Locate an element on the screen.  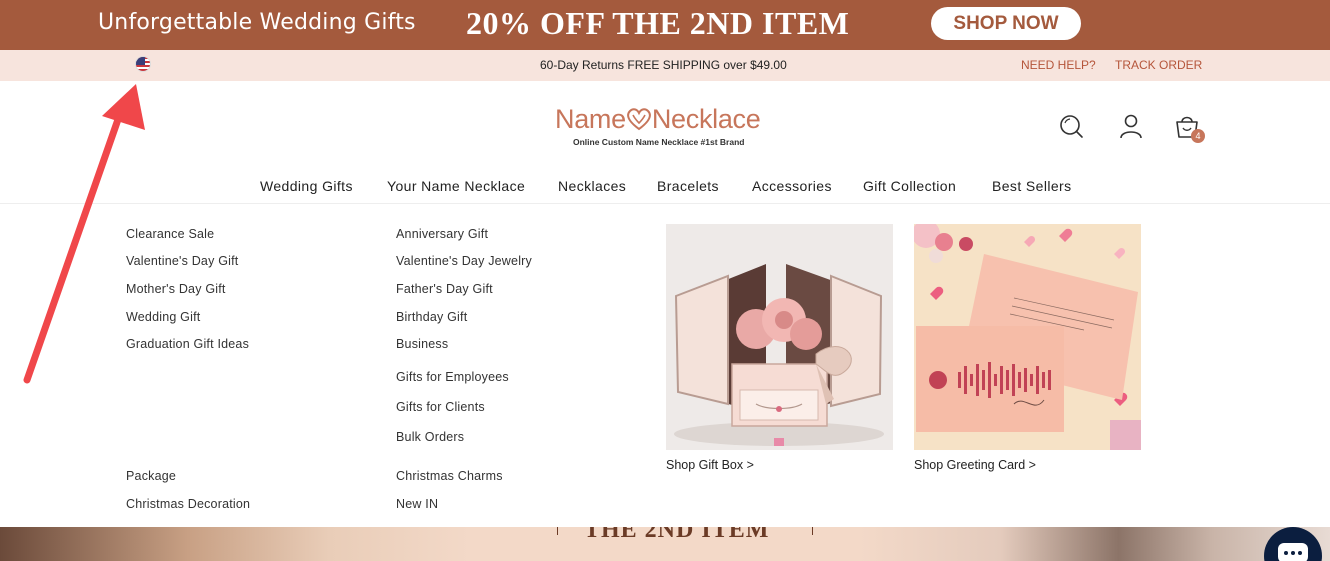
nav-necklaces: Necklaces is located at coordinates (592, 186).